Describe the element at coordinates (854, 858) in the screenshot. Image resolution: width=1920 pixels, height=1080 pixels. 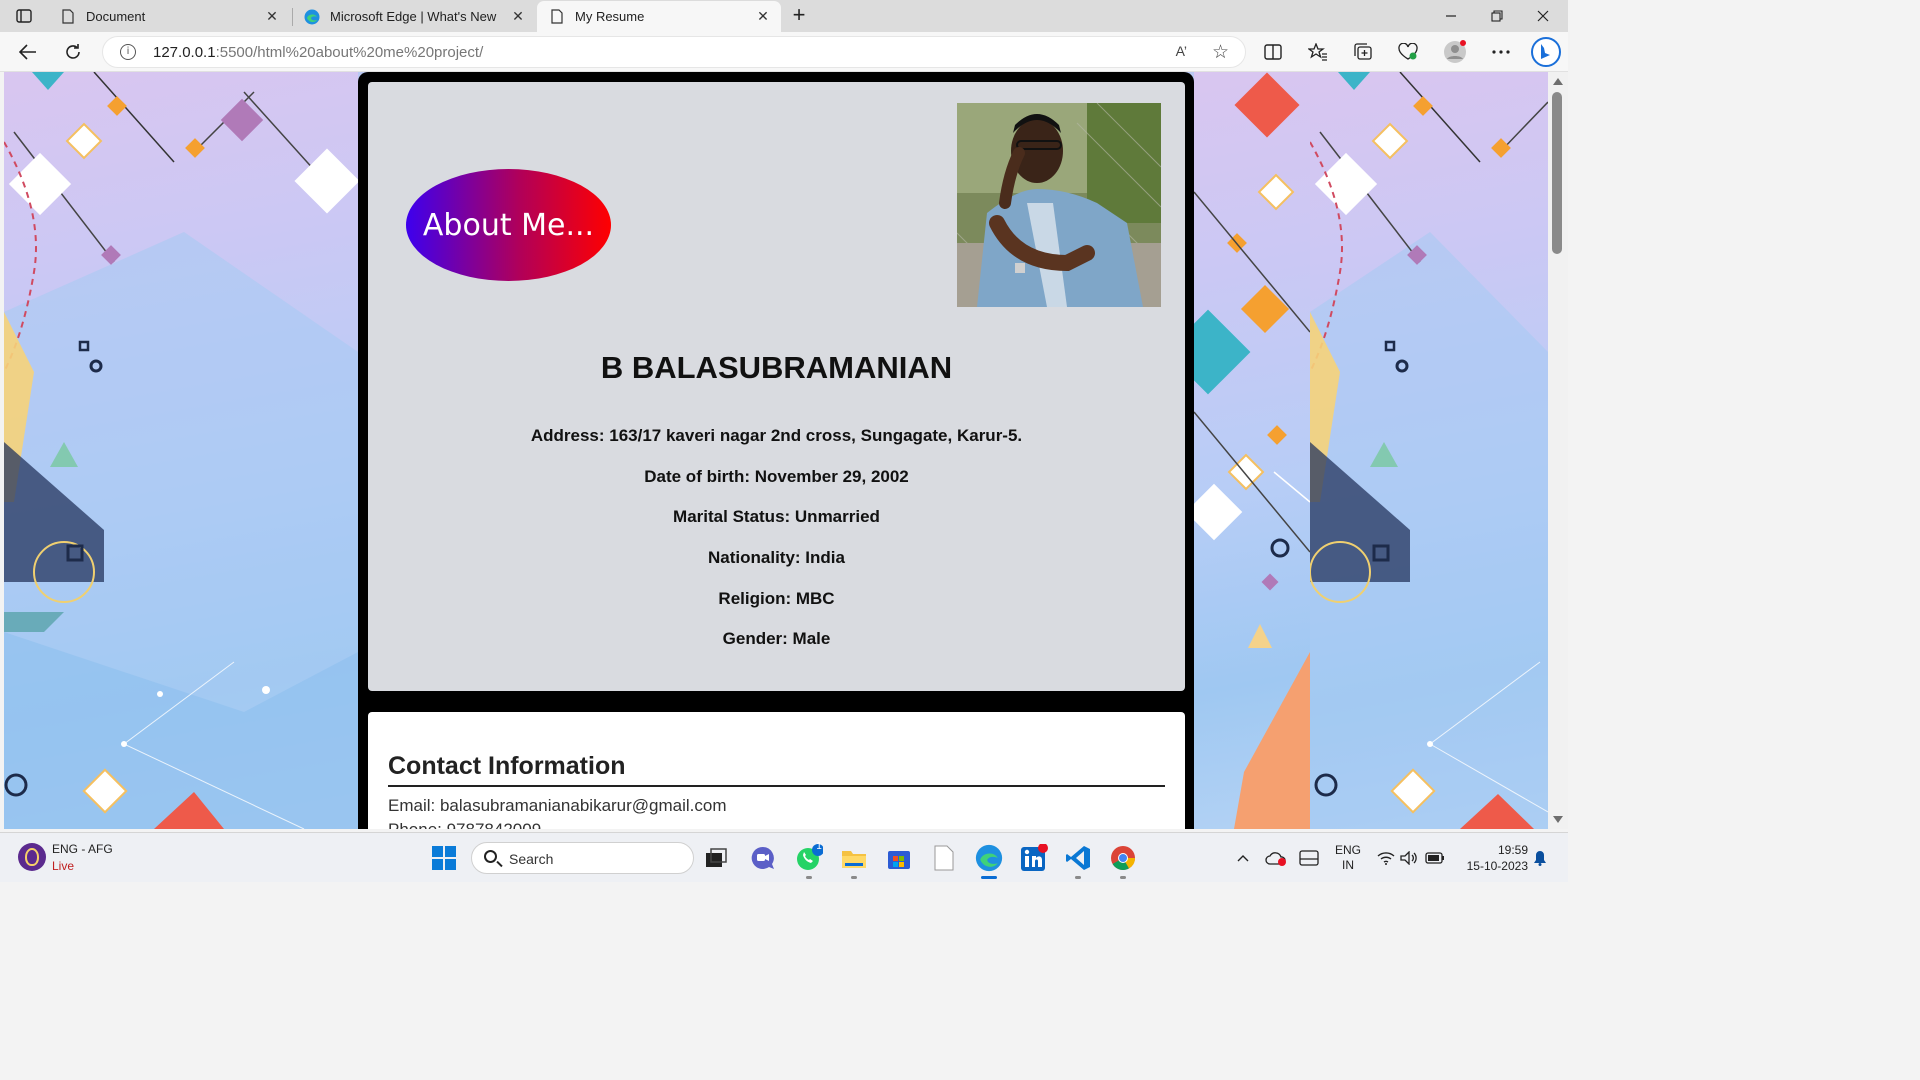
I see `file-explorer-icon` at that location.